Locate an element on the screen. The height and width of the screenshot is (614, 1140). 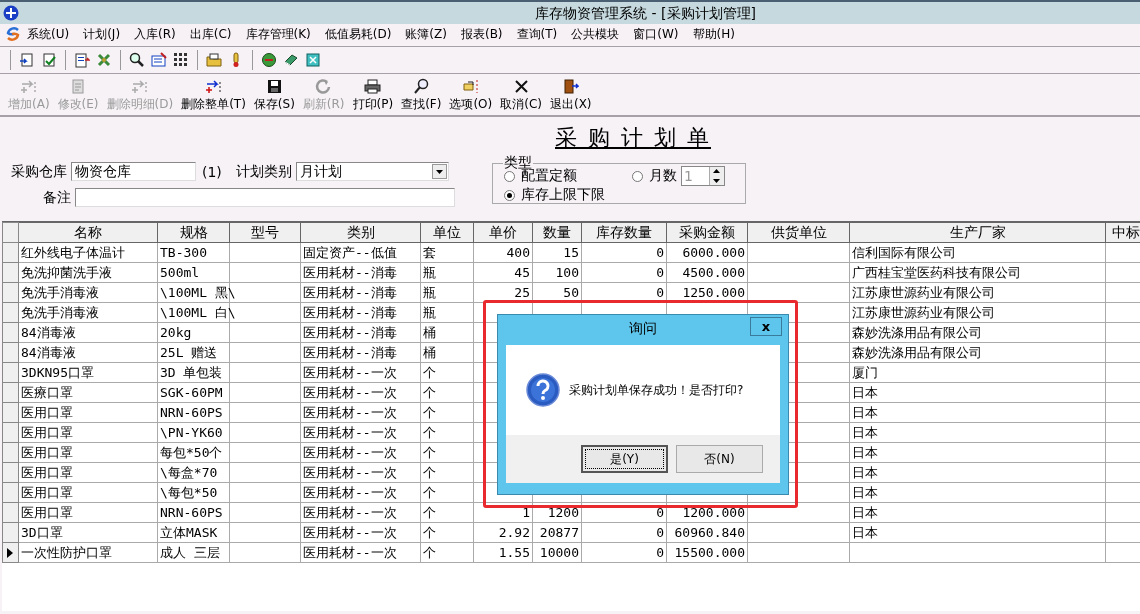
toolbar-button: 查找(F) is located at coordinates (421, 96).